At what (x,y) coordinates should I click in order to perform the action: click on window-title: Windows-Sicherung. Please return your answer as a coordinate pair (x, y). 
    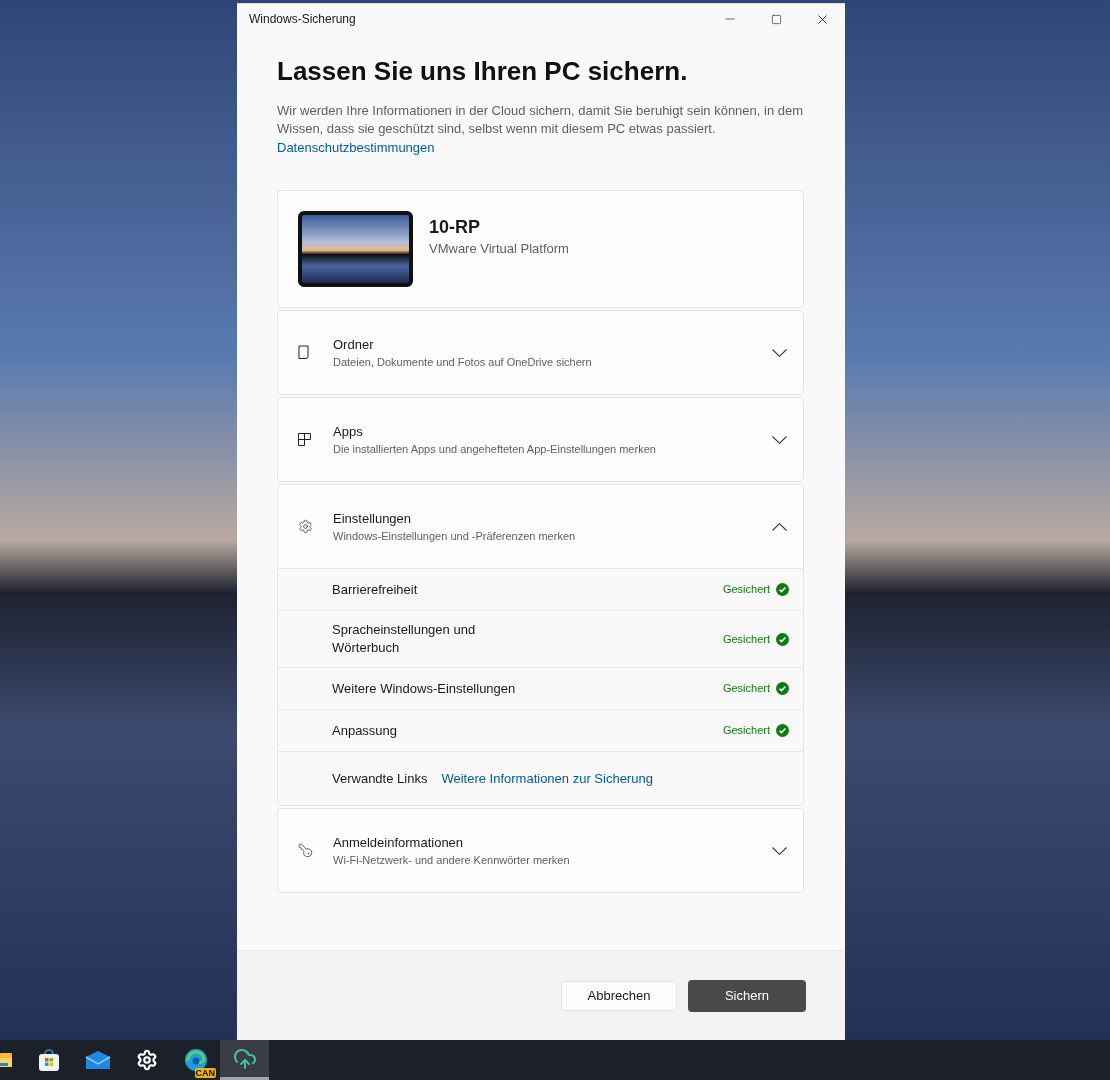
    Looking at the image, I should click on (303, 19).